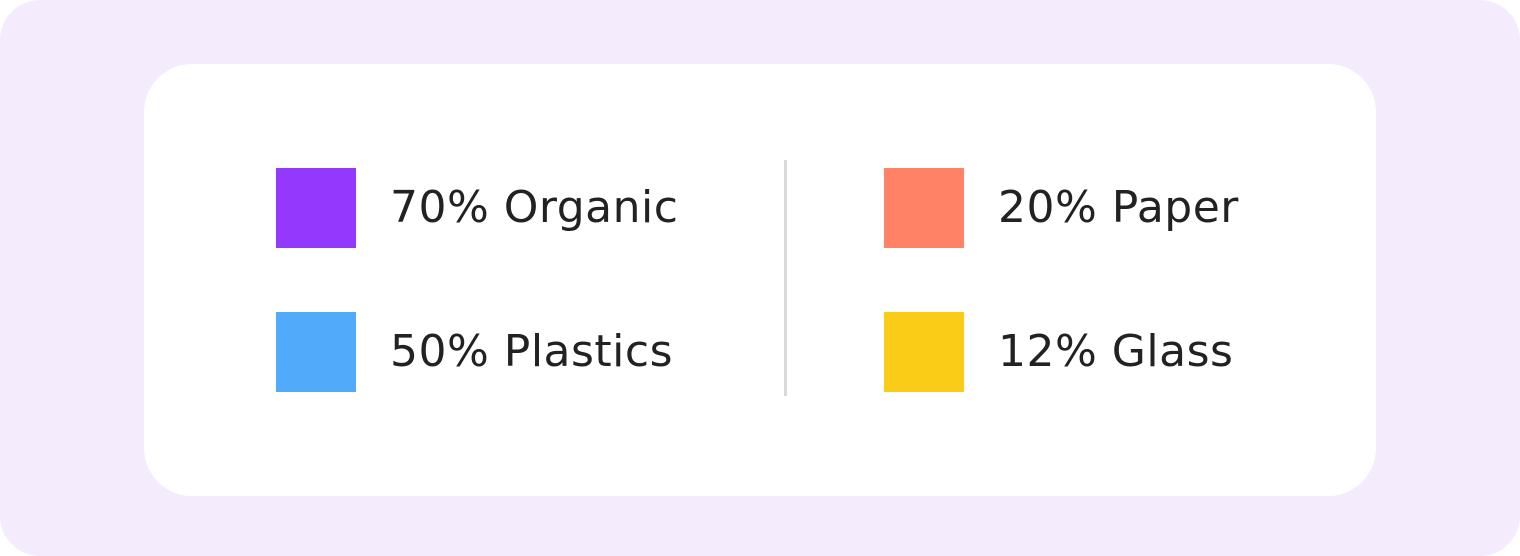  I want to click on legend-item-plastics: 50% Plastics, so click(474, 352).